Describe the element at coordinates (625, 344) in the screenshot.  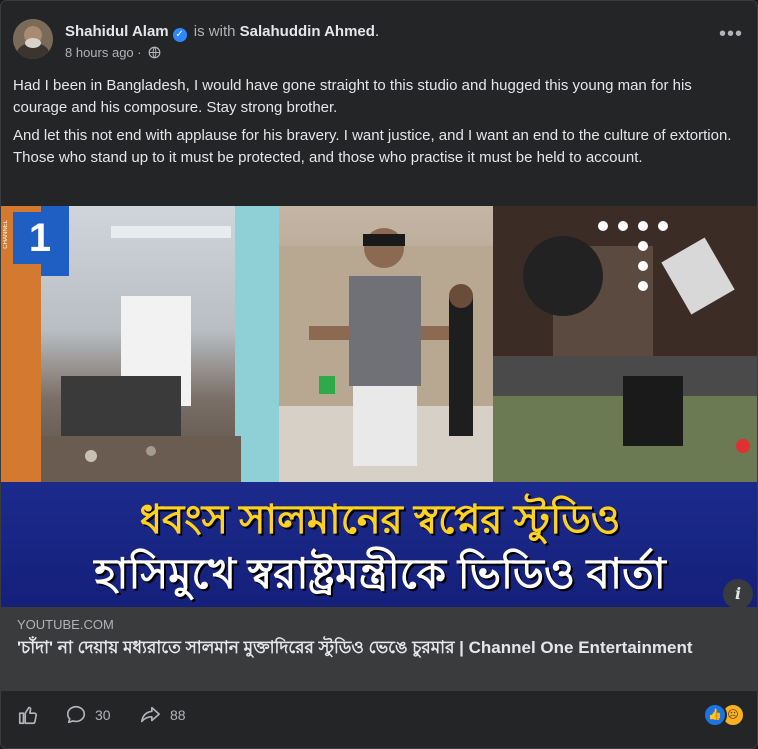
I see `damaged-makeup-room-photo` at that location.